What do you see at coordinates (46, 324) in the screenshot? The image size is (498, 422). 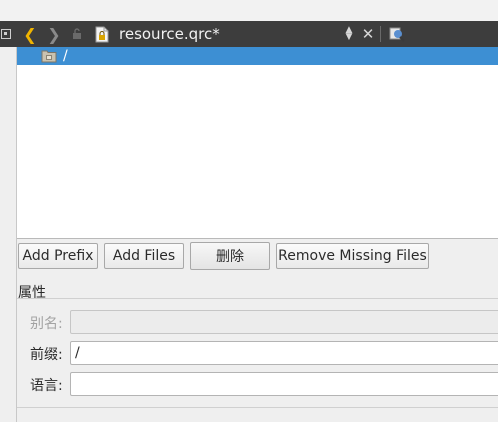 I see `alias-label: 别名:` at bounding box center [46, 324].